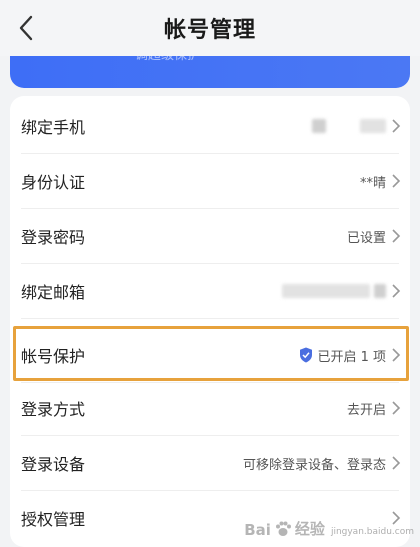 The image size is (420, 547). I want to click on row-account-protection: 帐号保护 已开启 1 项, so click(210, 355).